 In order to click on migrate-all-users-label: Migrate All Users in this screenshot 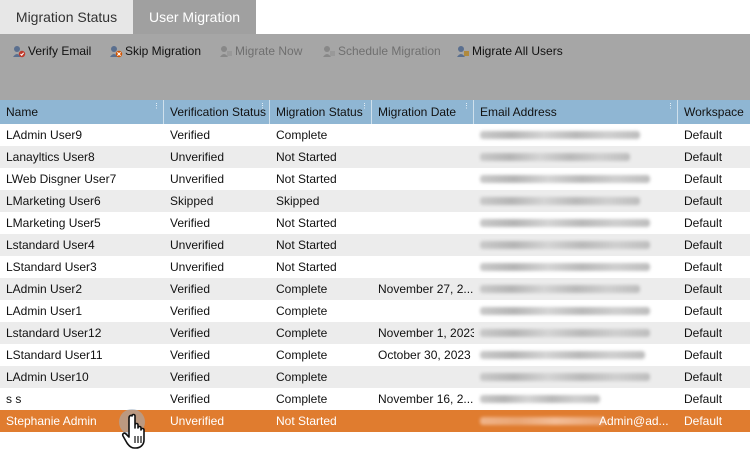, I will do `click(517, 51)`.